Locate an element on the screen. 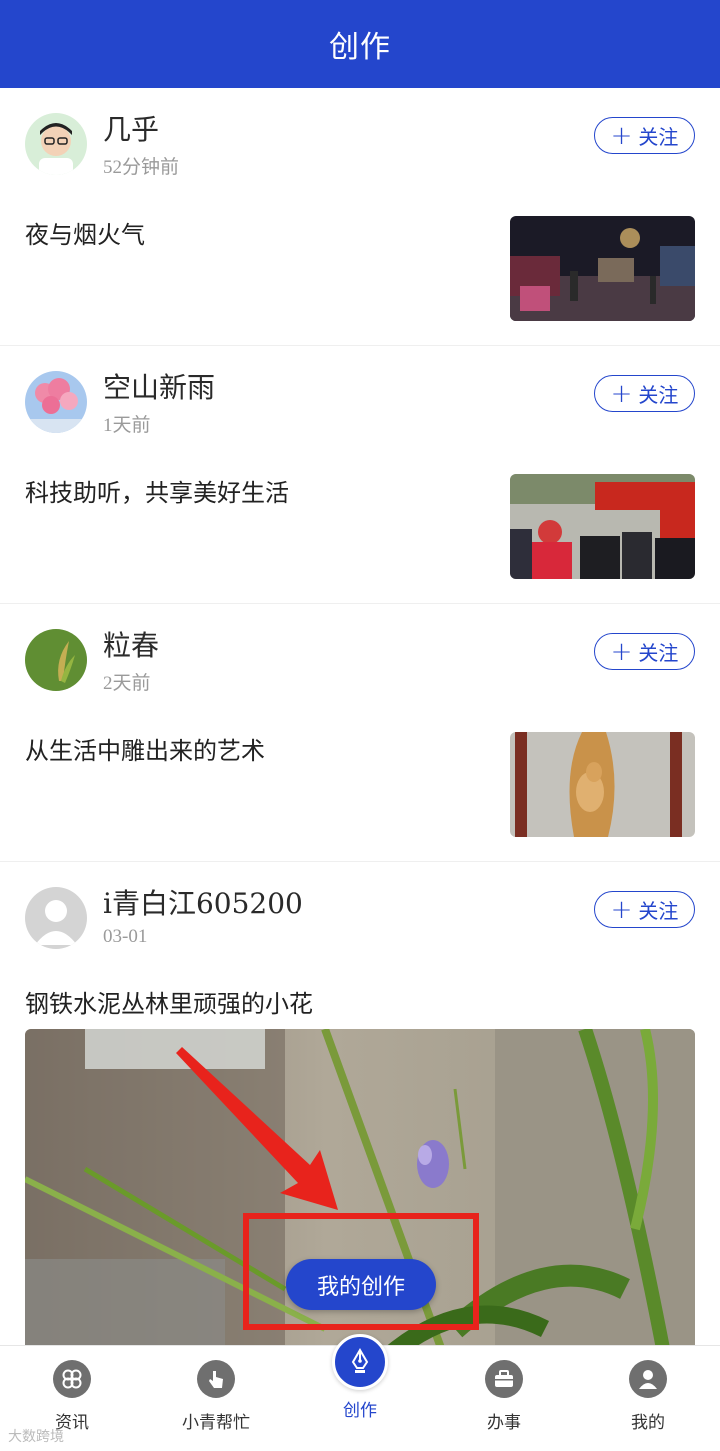 Image resolution: width=720 pixels, height=1451 pixels. tab-help: 小青帮忙 is located at coordinates (216, 1398).